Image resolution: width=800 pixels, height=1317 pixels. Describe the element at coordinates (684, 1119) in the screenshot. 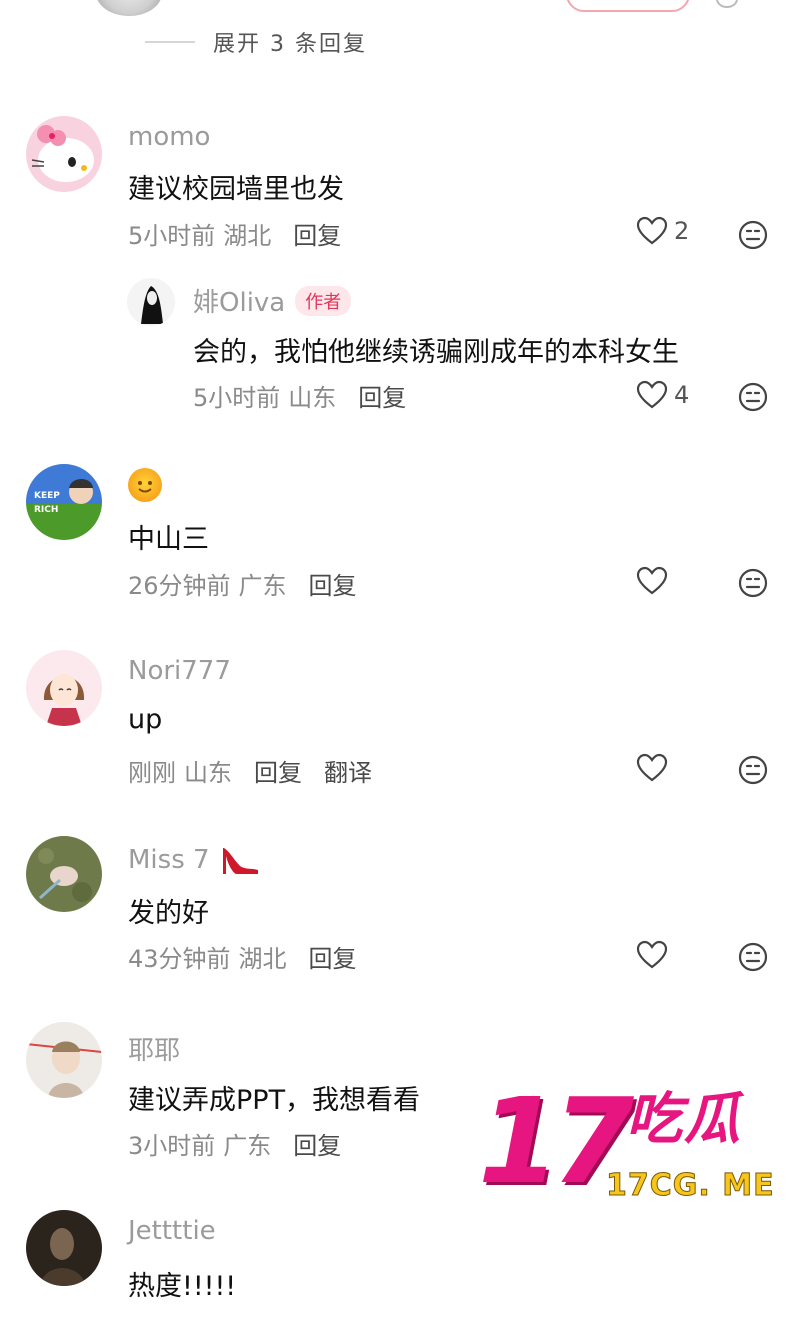

I see `watermark-brand: 吃瓜` at that location.